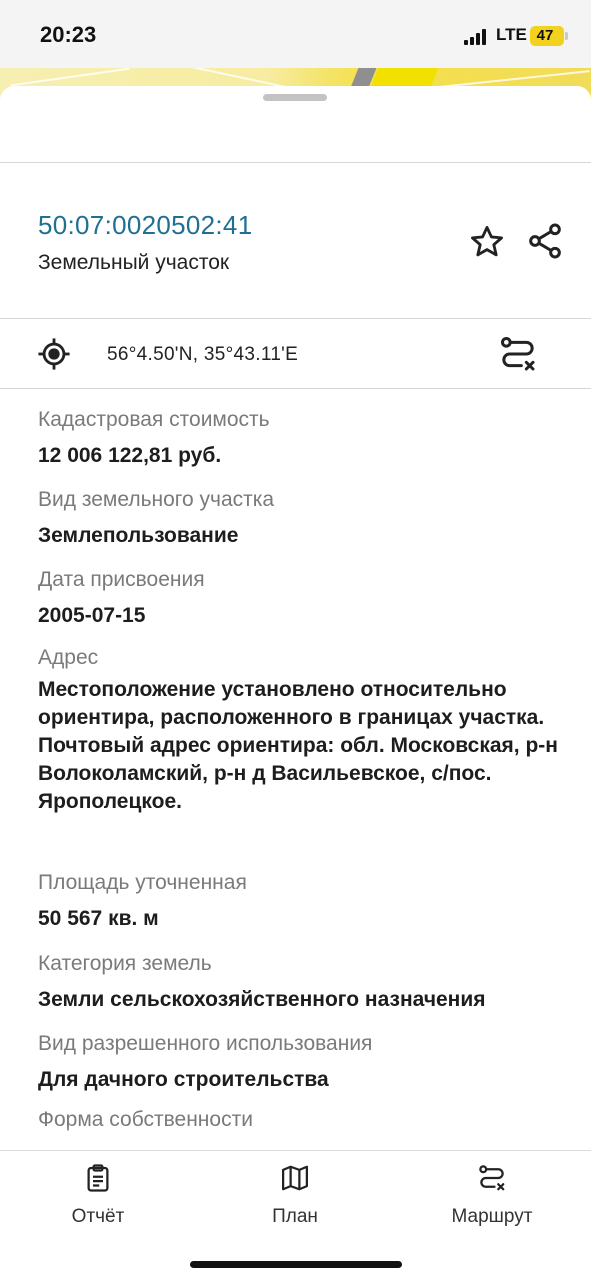 The image size is (591, 1281). Describe the element at coordinates (296, 1264) in the screenshot. I see `home-indicator` at that location.